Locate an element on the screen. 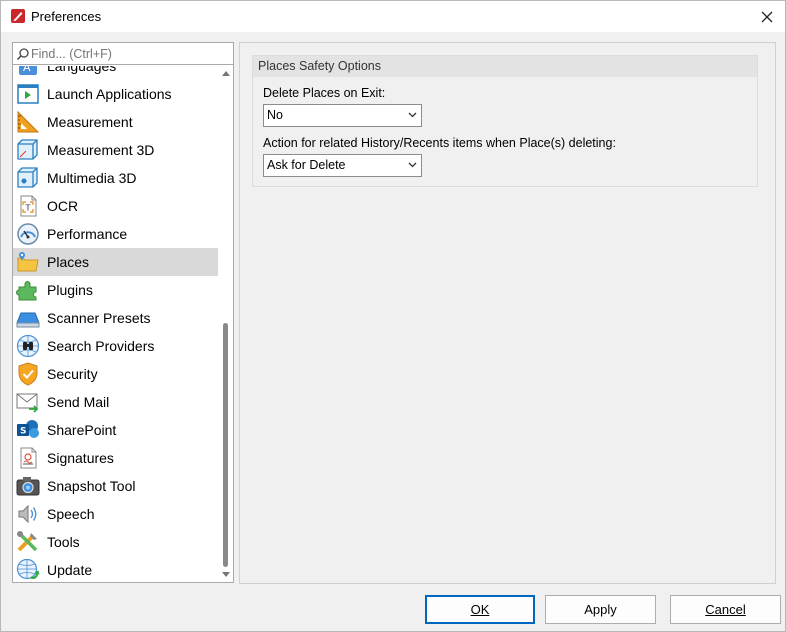 Image resolution: width=786 pixels, height=632 pixels. sidebar-item-label: Speech is located at coordinates (71, 514).